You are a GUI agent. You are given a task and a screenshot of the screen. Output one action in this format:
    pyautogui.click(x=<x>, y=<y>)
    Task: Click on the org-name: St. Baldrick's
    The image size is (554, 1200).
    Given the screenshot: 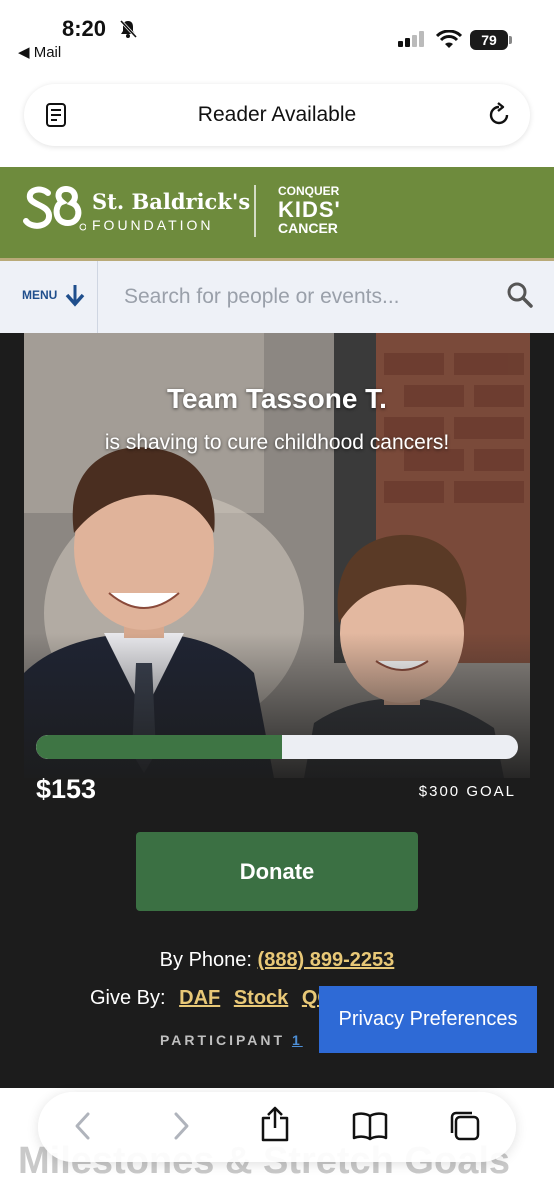 What is the action you would take?
    pyautogui.click(x=171, y=201)
    